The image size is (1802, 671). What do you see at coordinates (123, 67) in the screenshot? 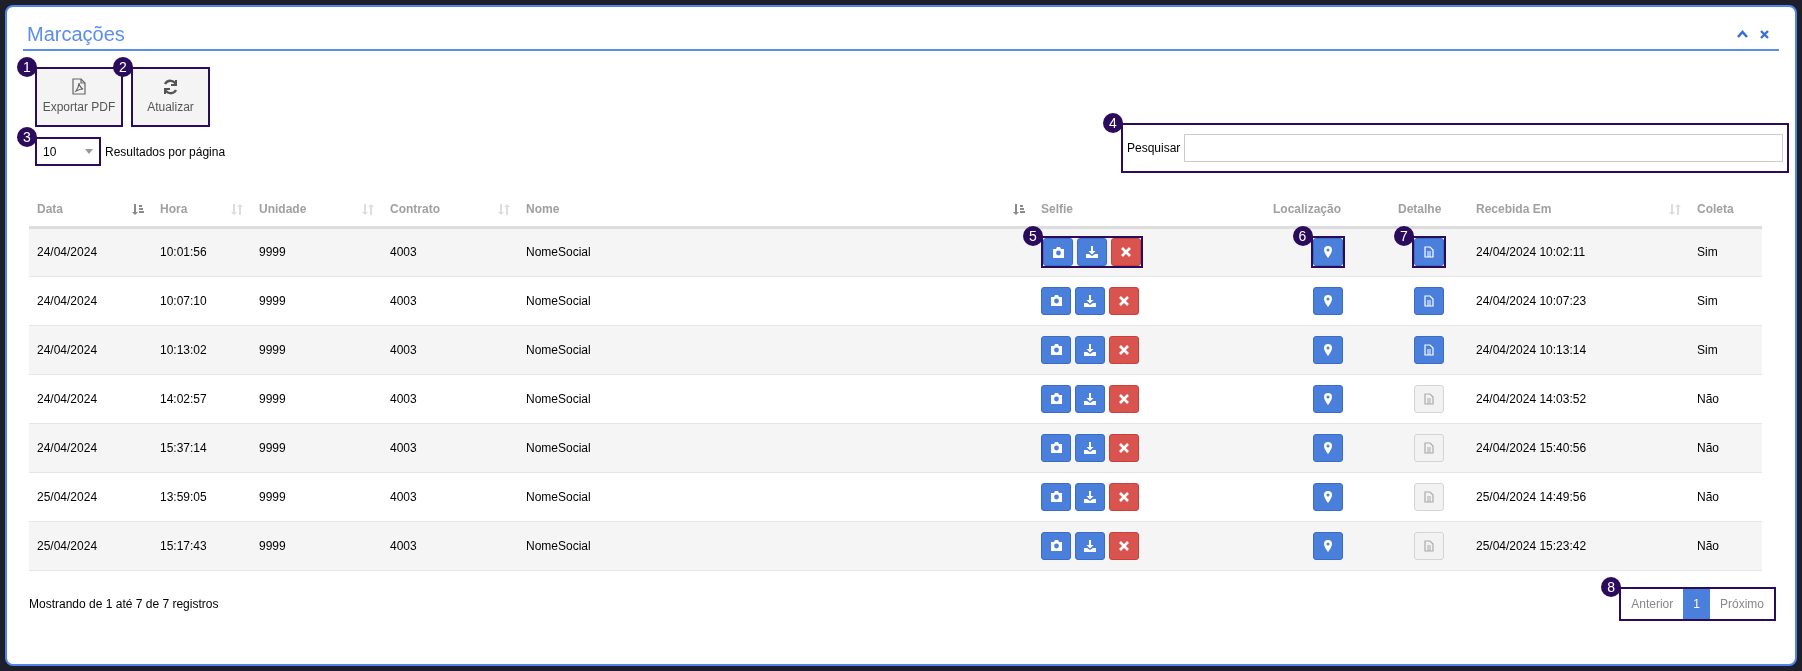
I see `callout-badge: 2` at bounding box center [123, 67].